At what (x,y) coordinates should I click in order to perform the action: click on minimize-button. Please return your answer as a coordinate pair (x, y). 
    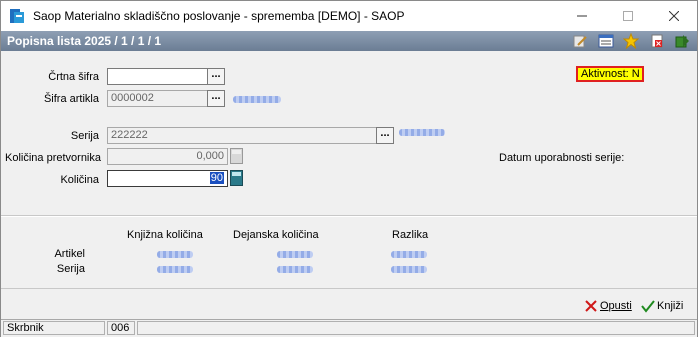
    Looking at the image, I should click on (582, 16).